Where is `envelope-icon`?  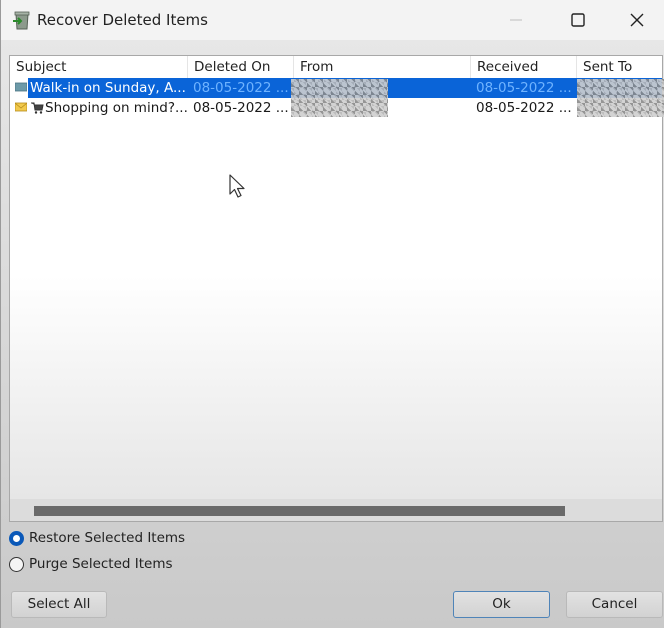 envelope-icon is located at coordinates (21, 107).